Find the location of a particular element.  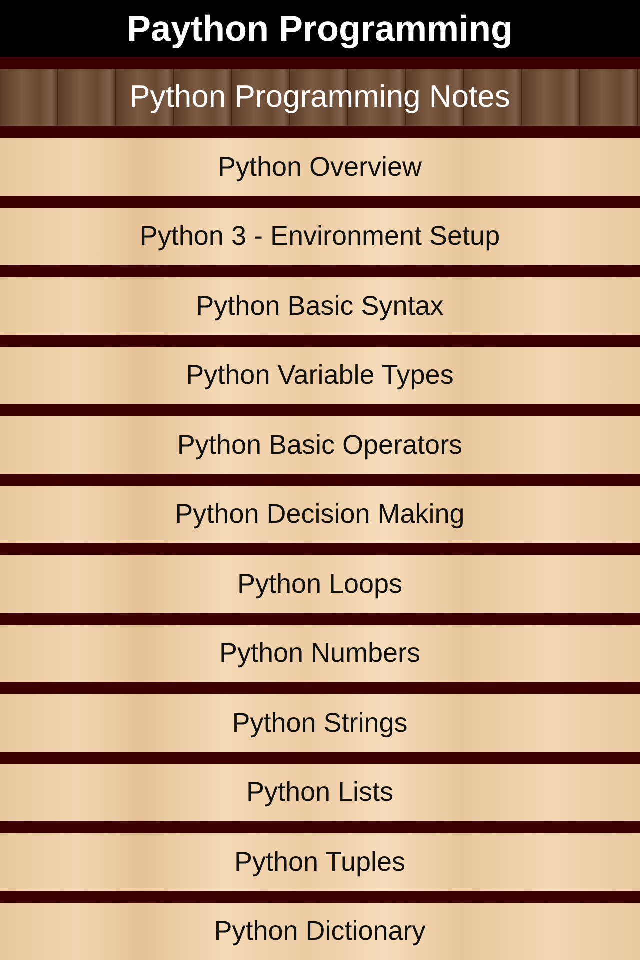

menu-item: Python Overview is located at coordinates (320, 167).